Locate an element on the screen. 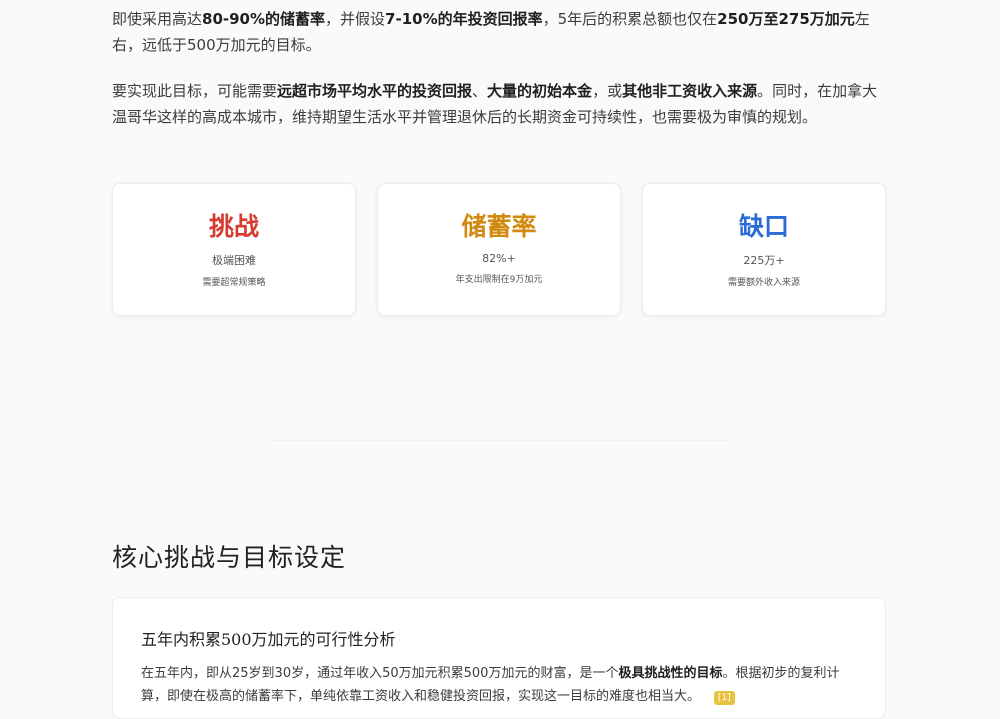 The height and width of the screenshot is (719, 1000). text: ，或 is located at coordinates (607, 91).